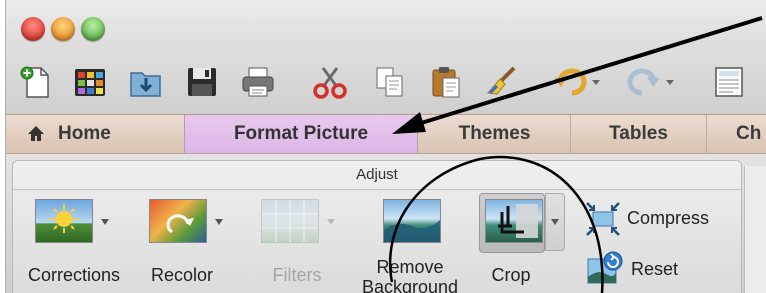 This screenshot has height=293, width=766. Describe the element at coordinates (390, 82) in the screenshot. I see `copy-icon` at that location.